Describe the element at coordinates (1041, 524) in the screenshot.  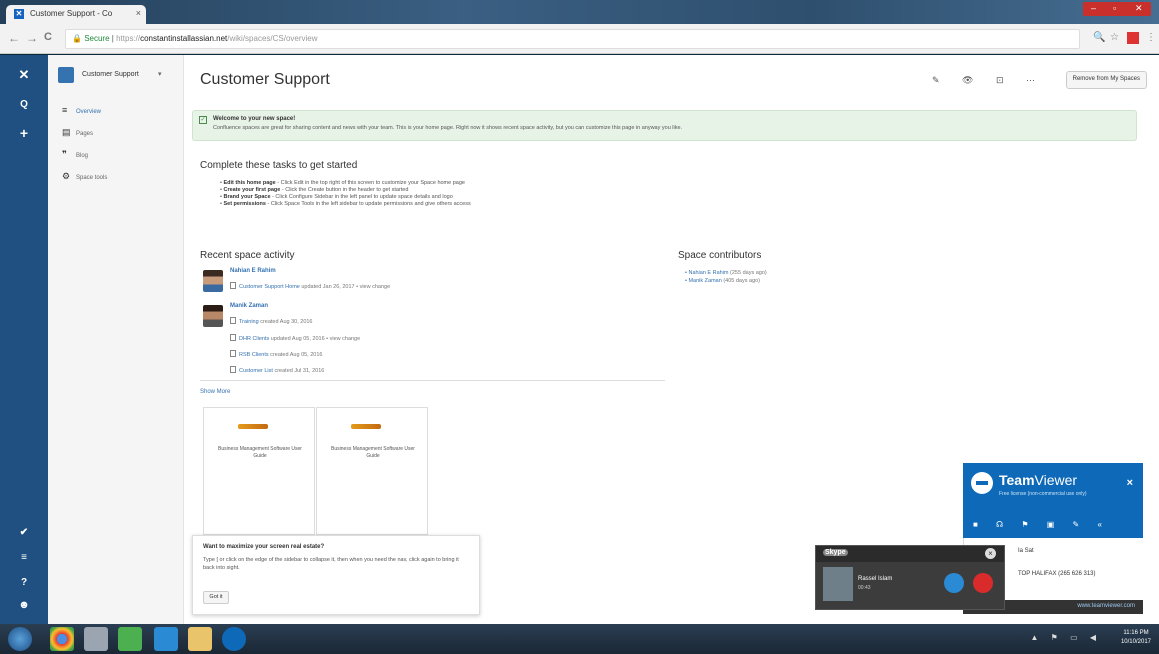
I see `teamviewer-toolbar: ■ ☊ ⚑ ▣ ✎ «` at that location.